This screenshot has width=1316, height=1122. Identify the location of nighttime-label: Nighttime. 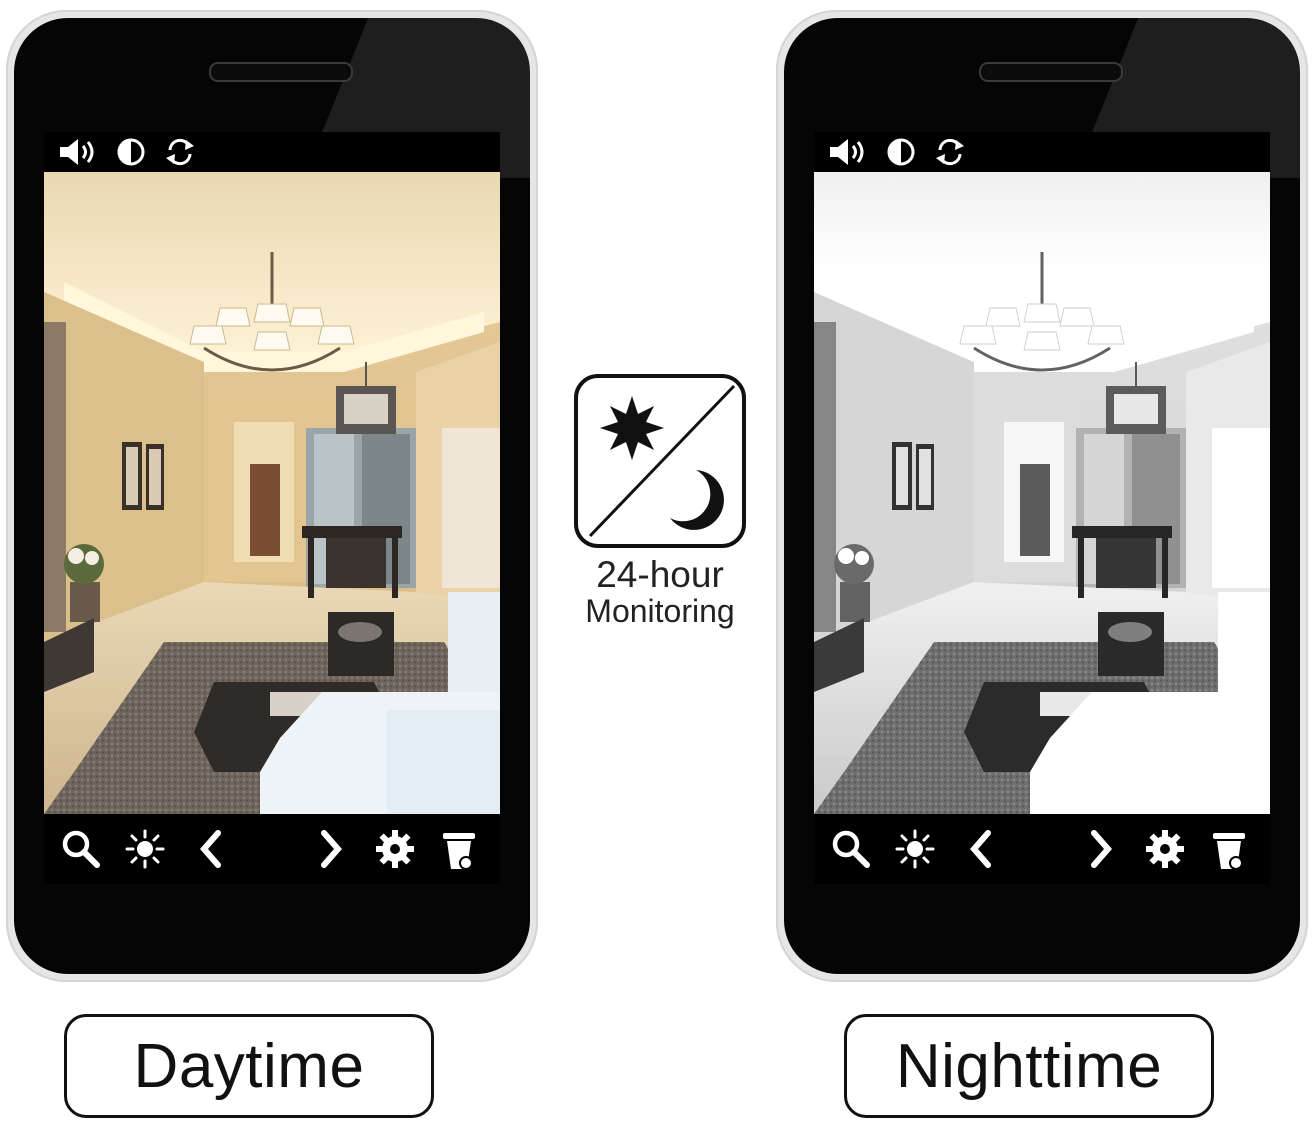
(1029, 1066).